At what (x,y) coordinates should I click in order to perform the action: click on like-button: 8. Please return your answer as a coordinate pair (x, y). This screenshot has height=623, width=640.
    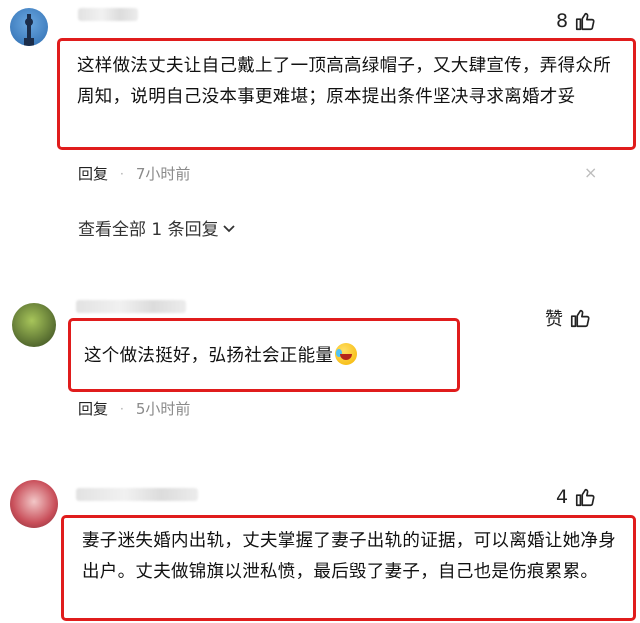
    Looking at the image, I should click on (576, 21).